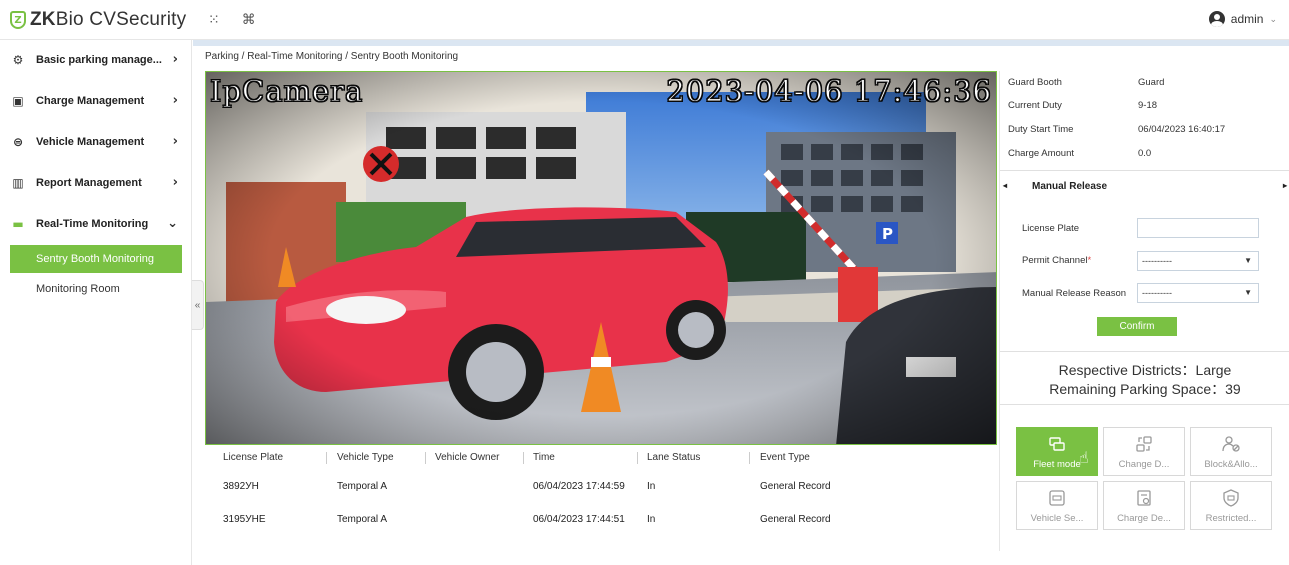 Image resolution: width=1289 pixels, height=565 pixels. I want to click on info-charge-amount: Charge Amount 0.0, so click(1148, 154).